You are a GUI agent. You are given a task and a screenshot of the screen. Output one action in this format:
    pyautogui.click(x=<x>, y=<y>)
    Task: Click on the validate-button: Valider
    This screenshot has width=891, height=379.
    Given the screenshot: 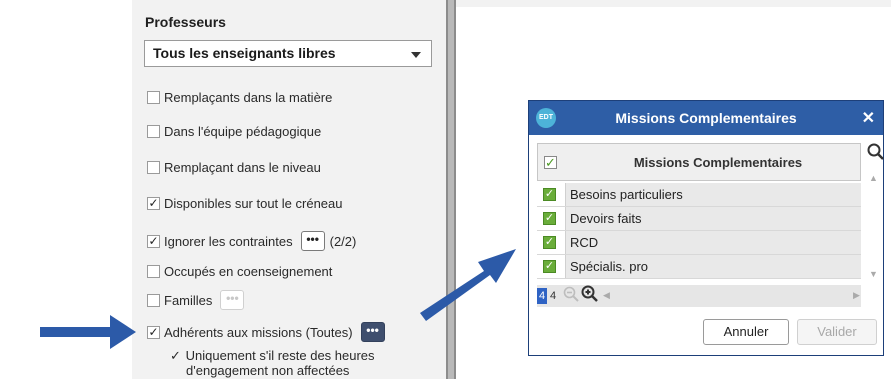 What is the action you would take?
    pyautogui.click(x=837, y=332)
    